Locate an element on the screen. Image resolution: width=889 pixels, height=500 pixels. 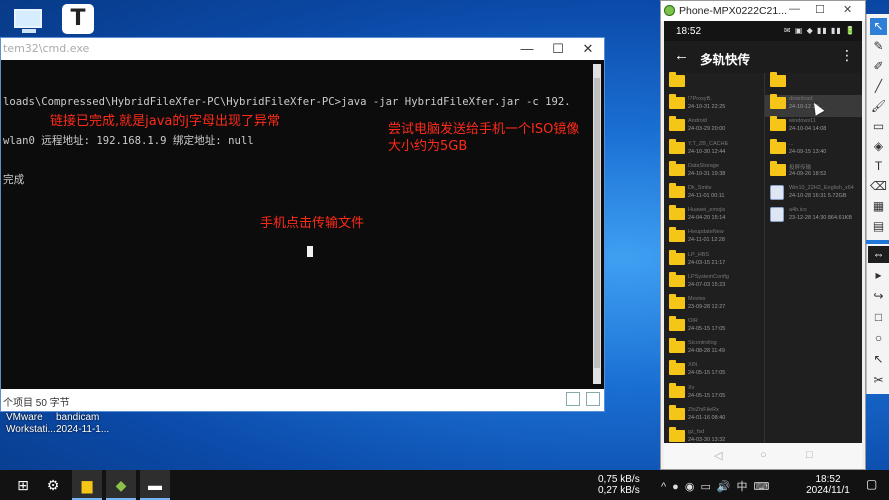
tray-icon: ⌨ is located at coordinates (762, 487).